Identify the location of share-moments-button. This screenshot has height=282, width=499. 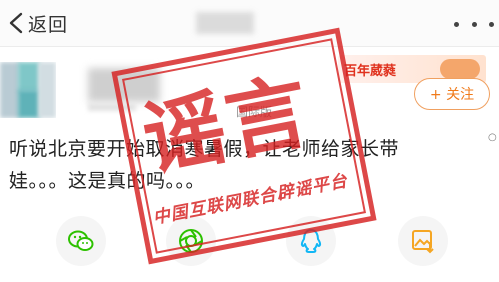
(191, 241).